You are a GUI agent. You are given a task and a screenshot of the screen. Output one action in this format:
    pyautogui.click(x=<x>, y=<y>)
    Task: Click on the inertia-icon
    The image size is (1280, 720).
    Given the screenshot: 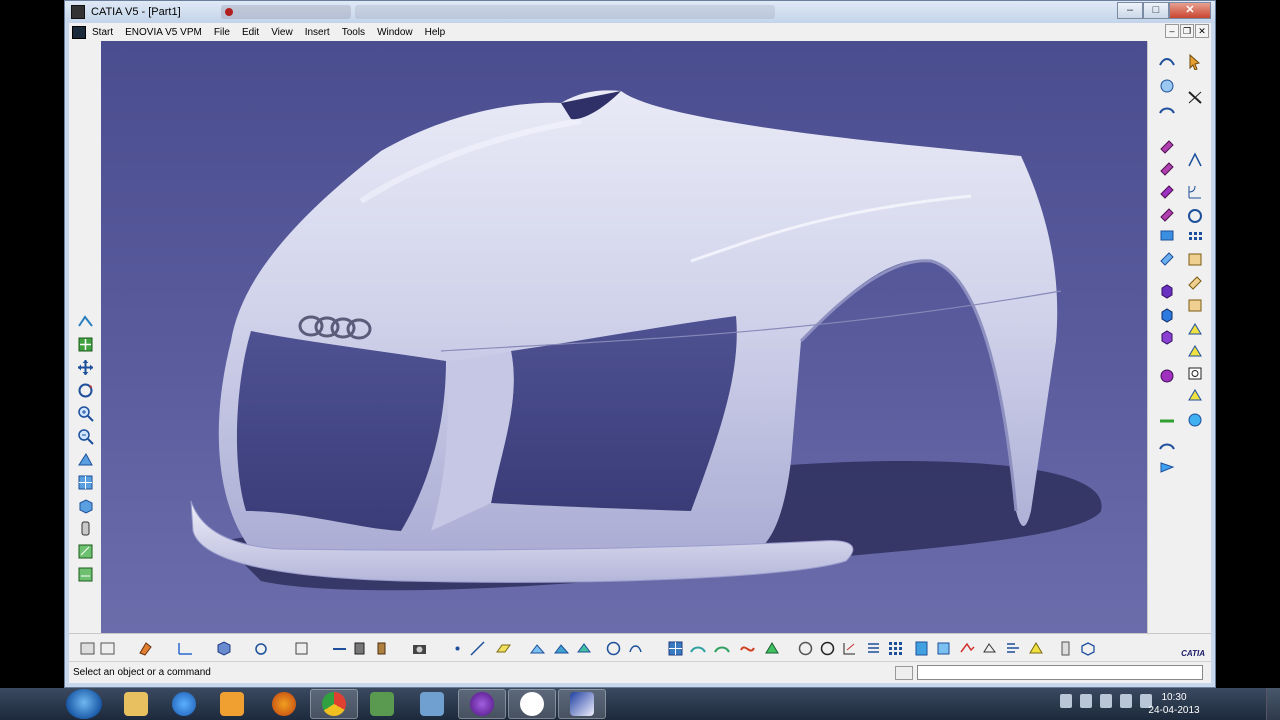 What is the action you would take?
    pyautogui.click(x=381, y=648)
    